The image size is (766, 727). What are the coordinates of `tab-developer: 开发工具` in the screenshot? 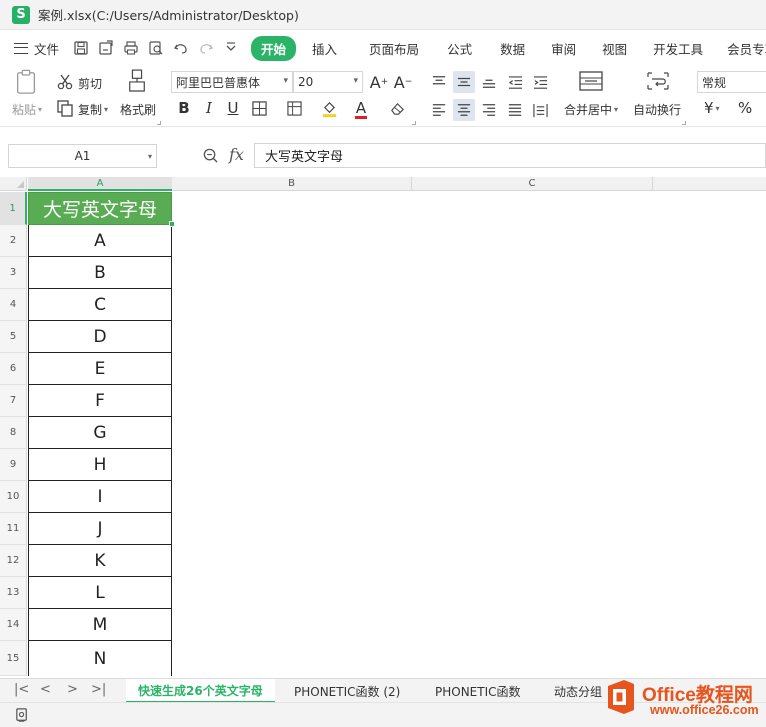 It's located at (678, 48).